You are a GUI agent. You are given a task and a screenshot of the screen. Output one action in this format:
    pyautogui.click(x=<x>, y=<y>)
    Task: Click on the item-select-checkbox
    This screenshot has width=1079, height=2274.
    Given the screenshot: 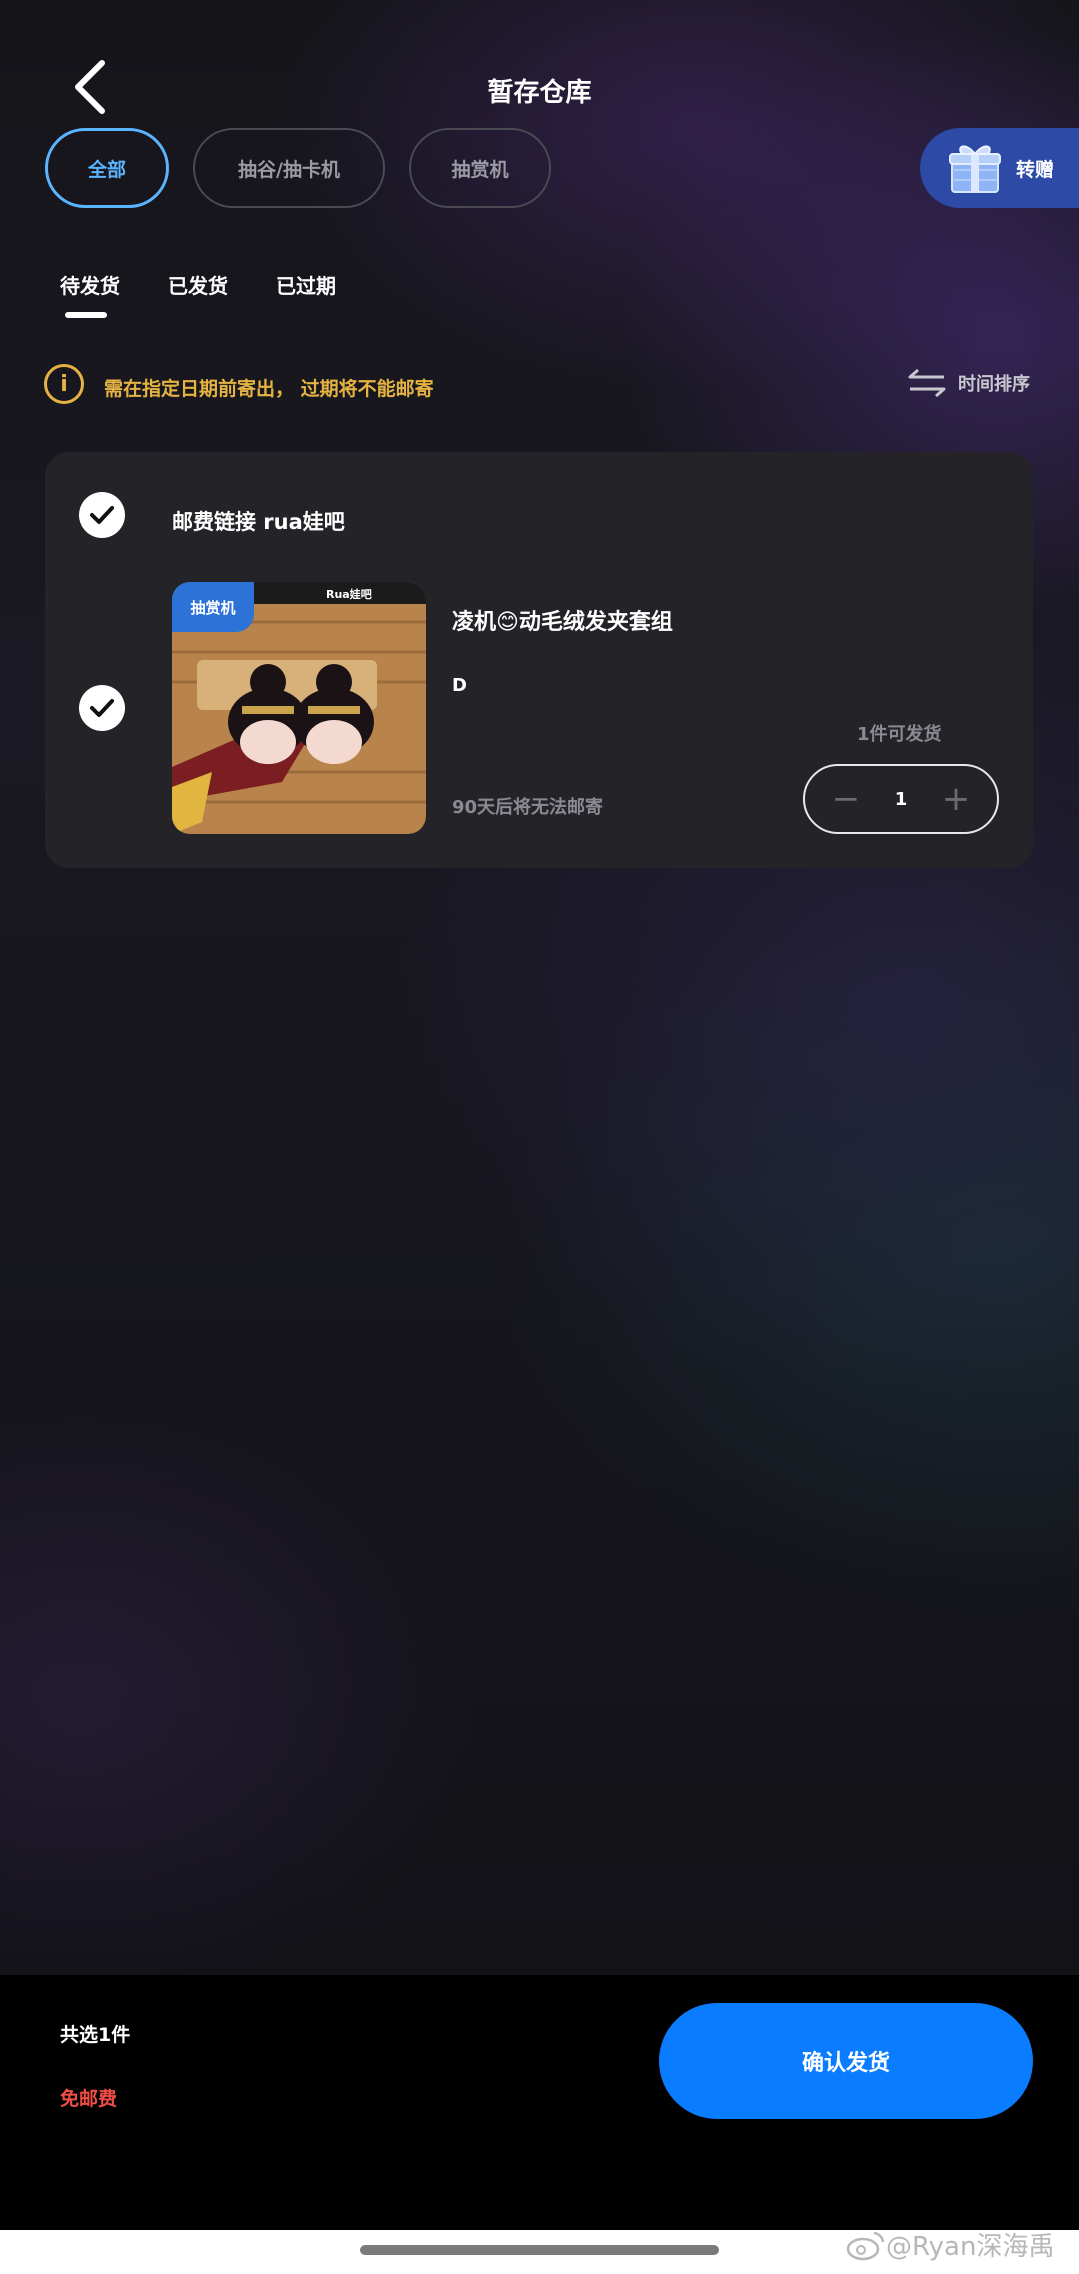 What is the action you would take?
    pyautogui.click(x=102, y=708)
    